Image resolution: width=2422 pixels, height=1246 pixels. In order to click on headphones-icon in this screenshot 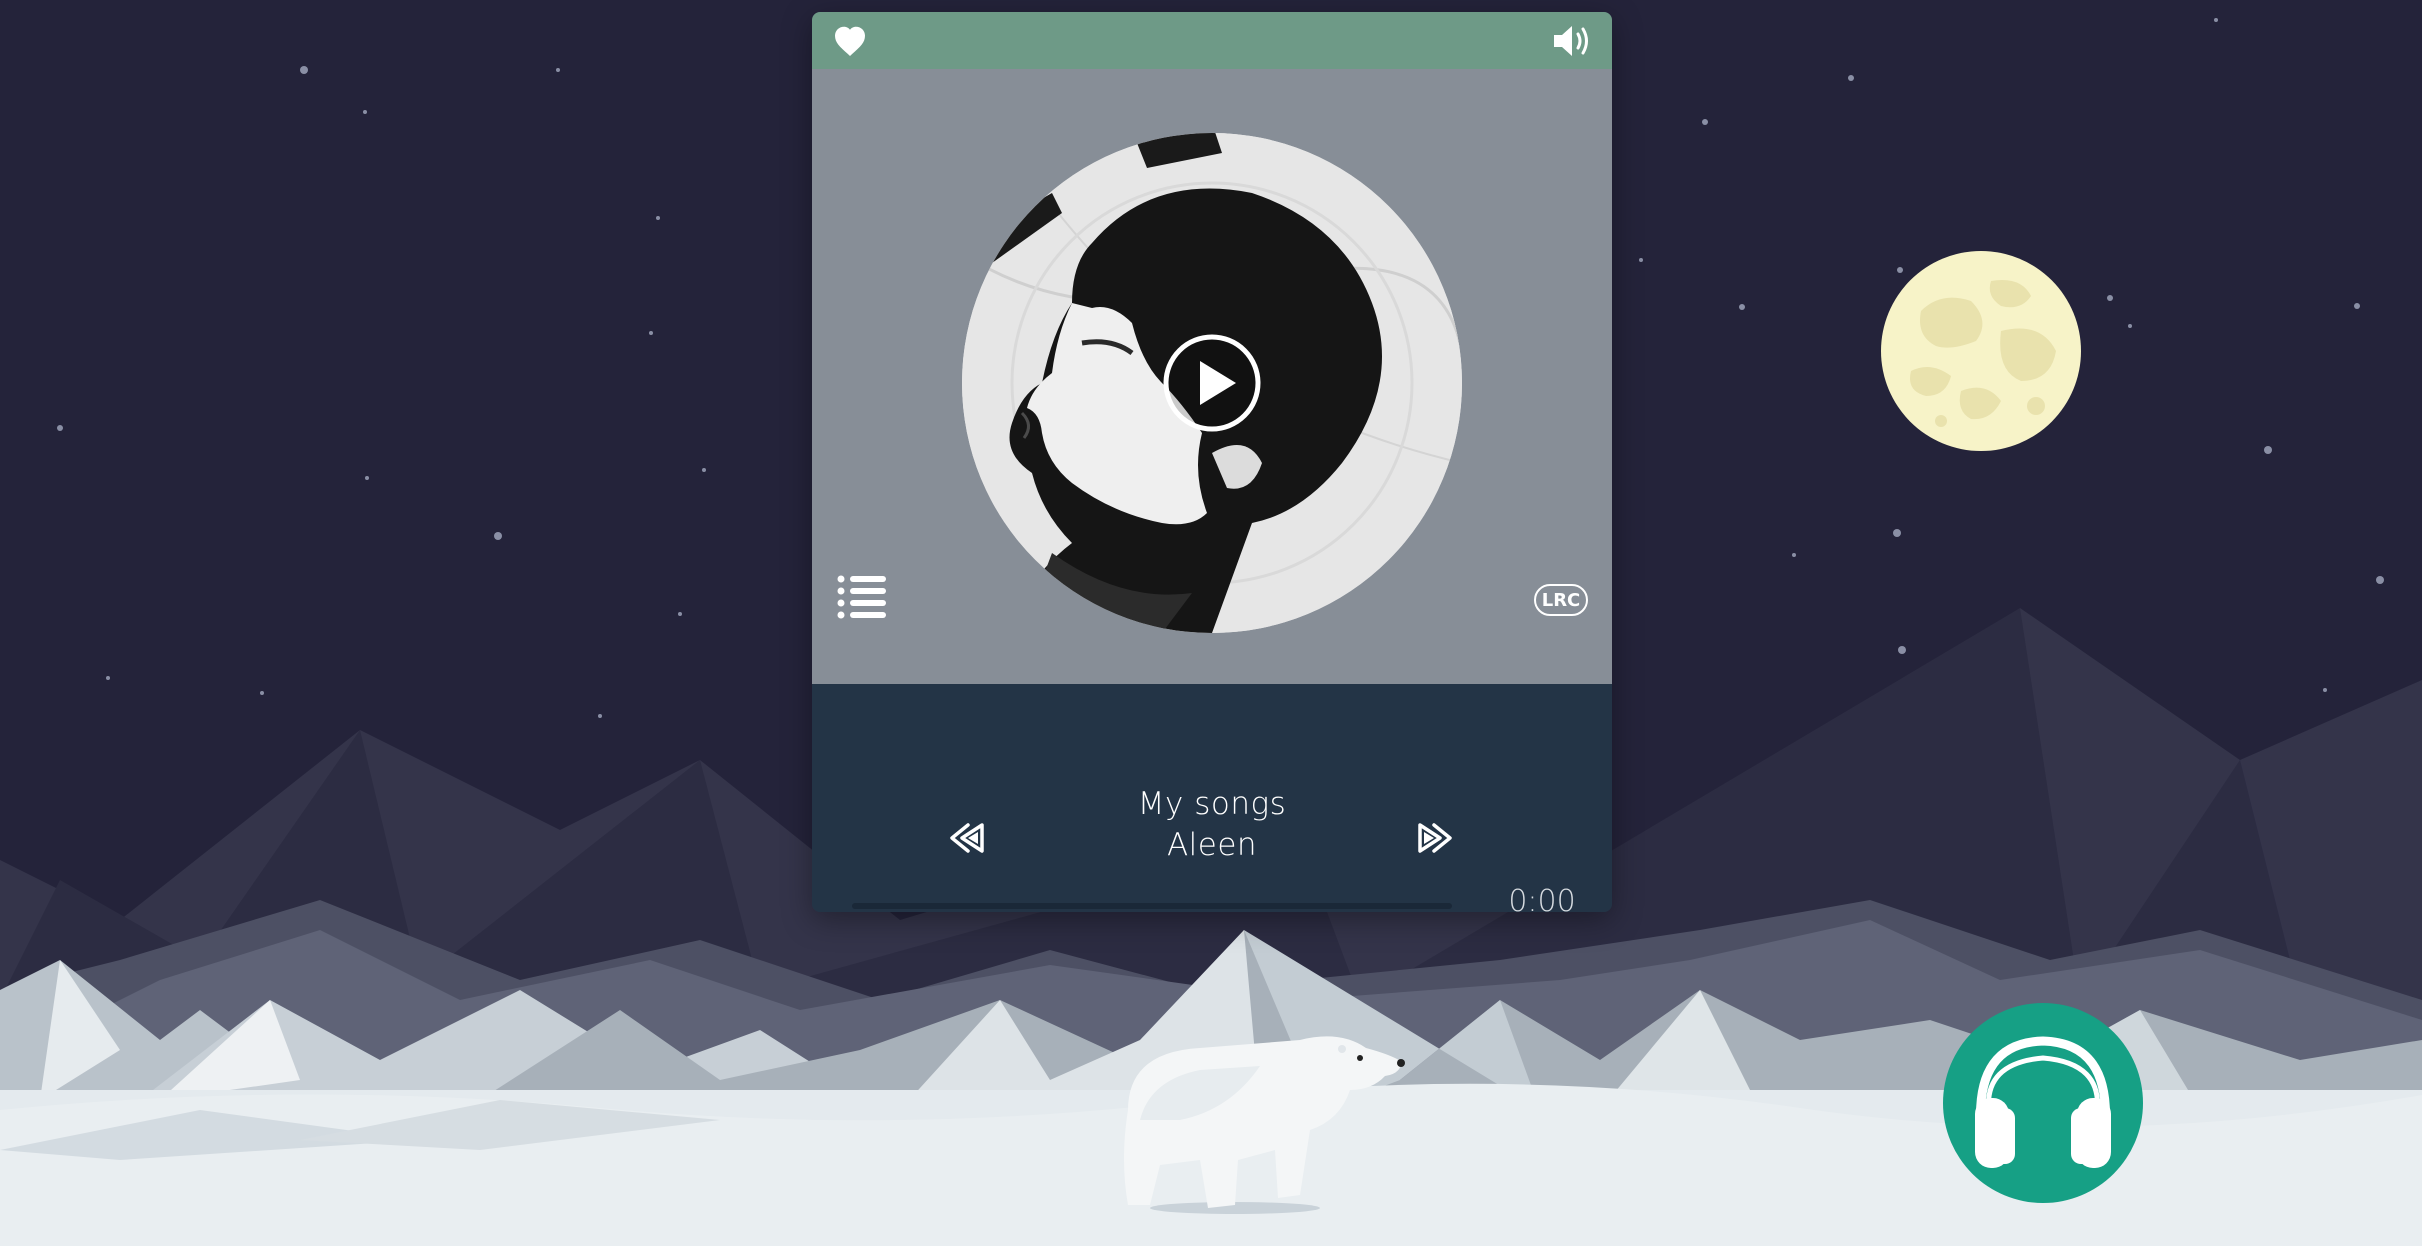, I will do `click(2043, 1102)`.